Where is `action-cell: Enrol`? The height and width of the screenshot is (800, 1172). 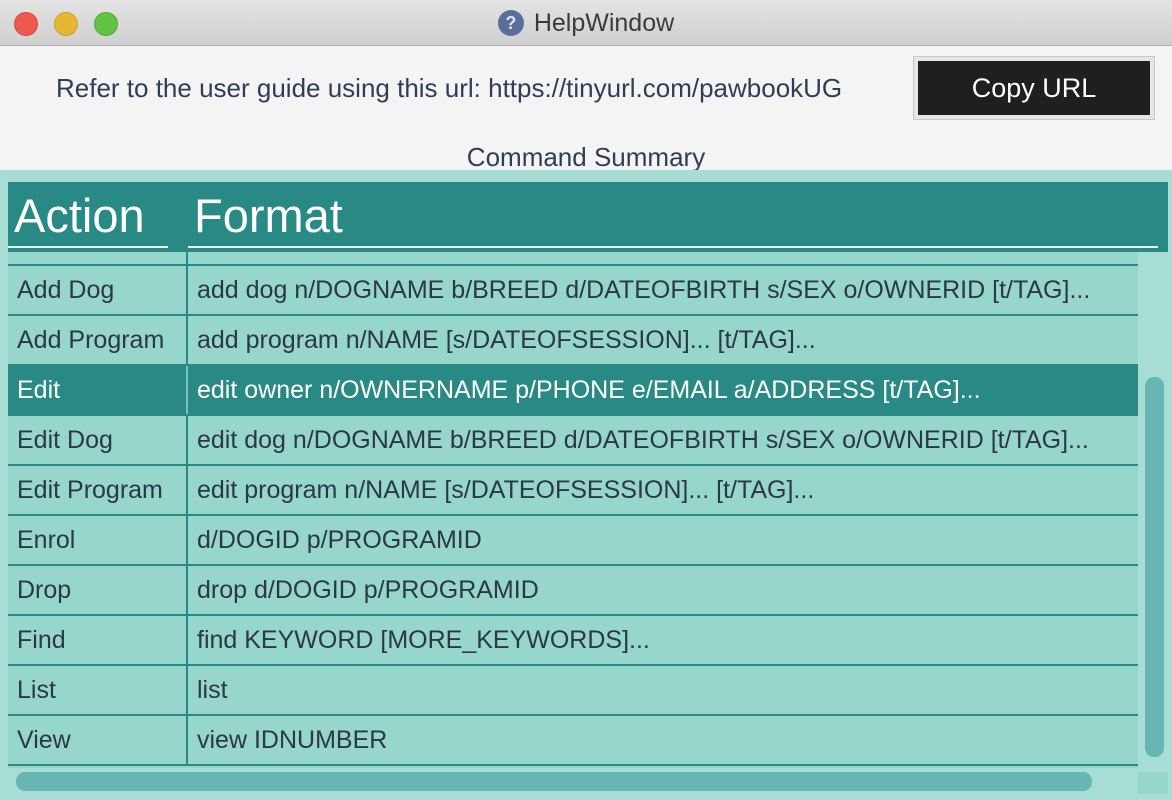
action-cell: Enrol is located at coordinates (46, 540).